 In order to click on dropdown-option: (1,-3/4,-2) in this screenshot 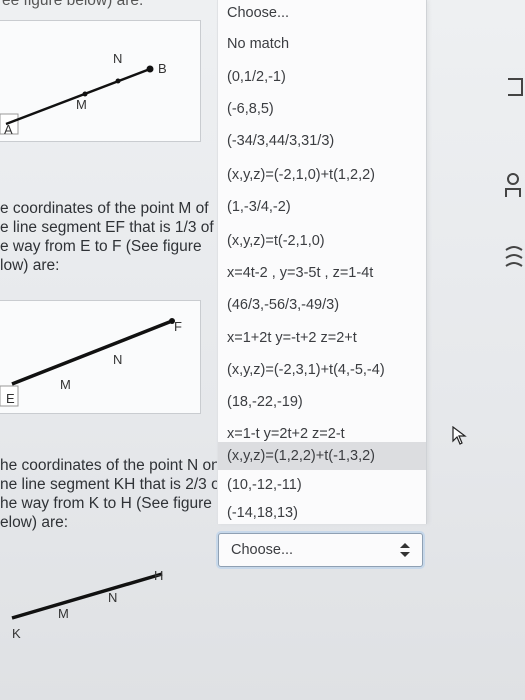, I will do `click(322, 207)`.